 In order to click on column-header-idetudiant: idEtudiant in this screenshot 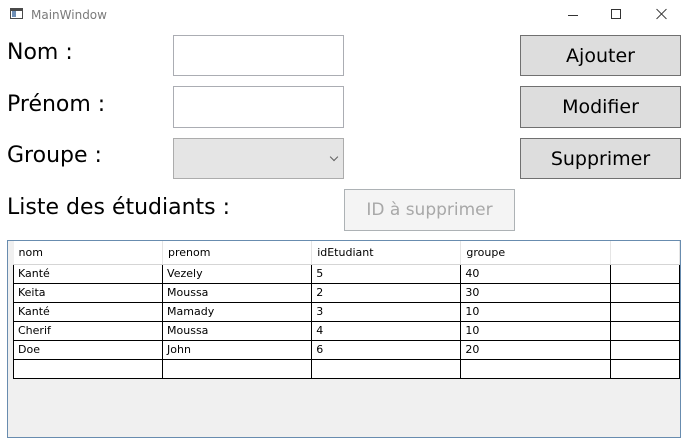, I will do `click(386, 253)`.